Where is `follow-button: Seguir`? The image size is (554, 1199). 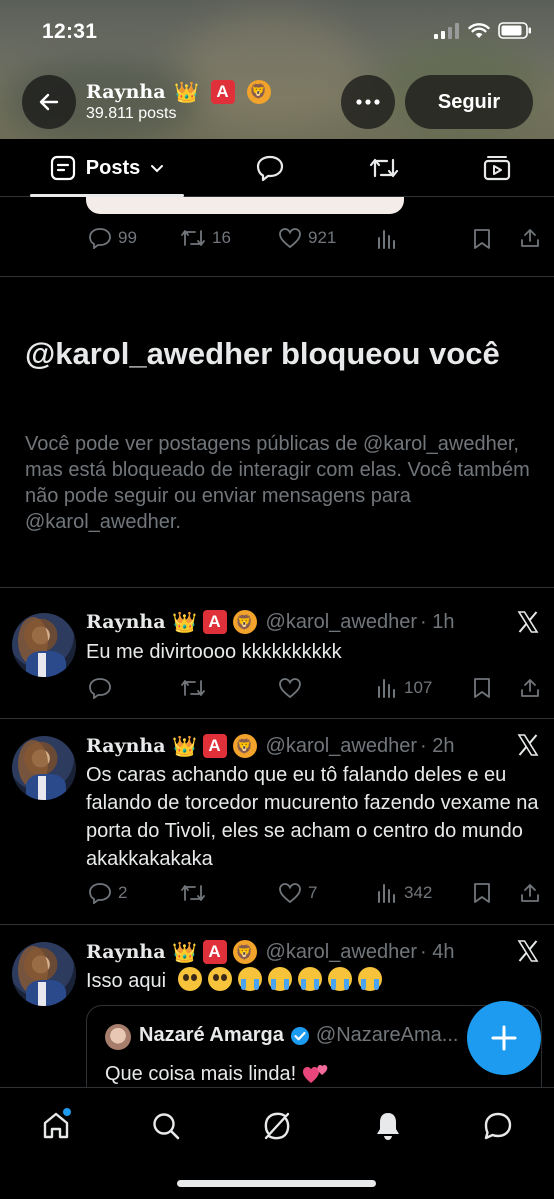 follow-button: Seguir is located at coordinates (469, 102).